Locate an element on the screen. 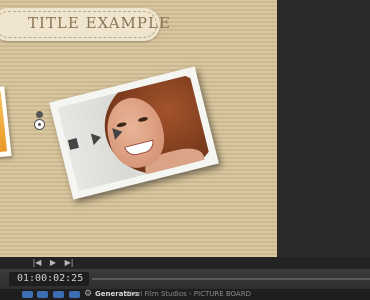  transform-handle-icon is located at coordinates (73, 144).